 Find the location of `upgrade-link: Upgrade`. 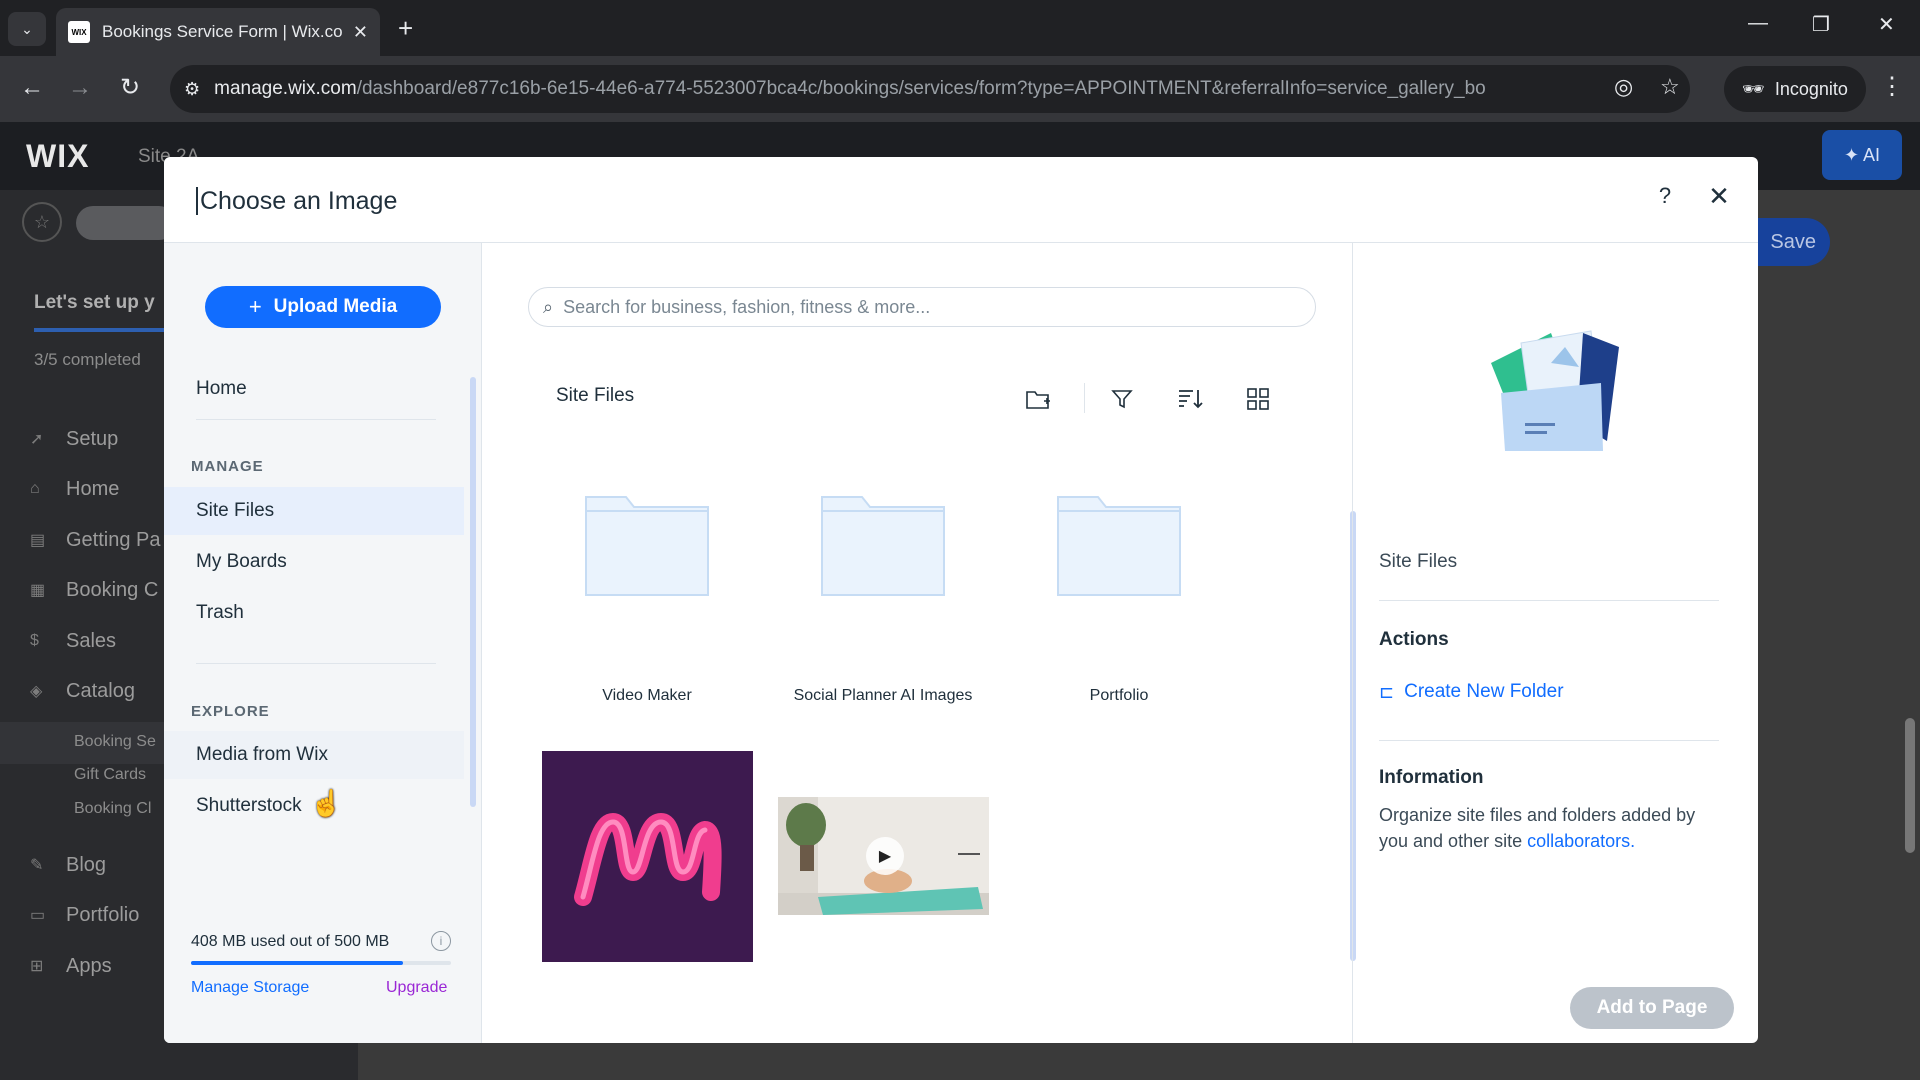

upgrade-link: Upgrade is located at coordinates (416, 988).